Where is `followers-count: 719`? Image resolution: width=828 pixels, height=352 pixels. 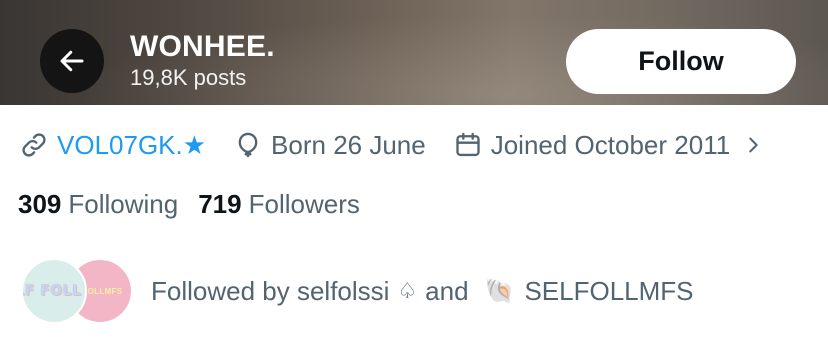
followers-count: 719 is located at coordinates (220, 203).